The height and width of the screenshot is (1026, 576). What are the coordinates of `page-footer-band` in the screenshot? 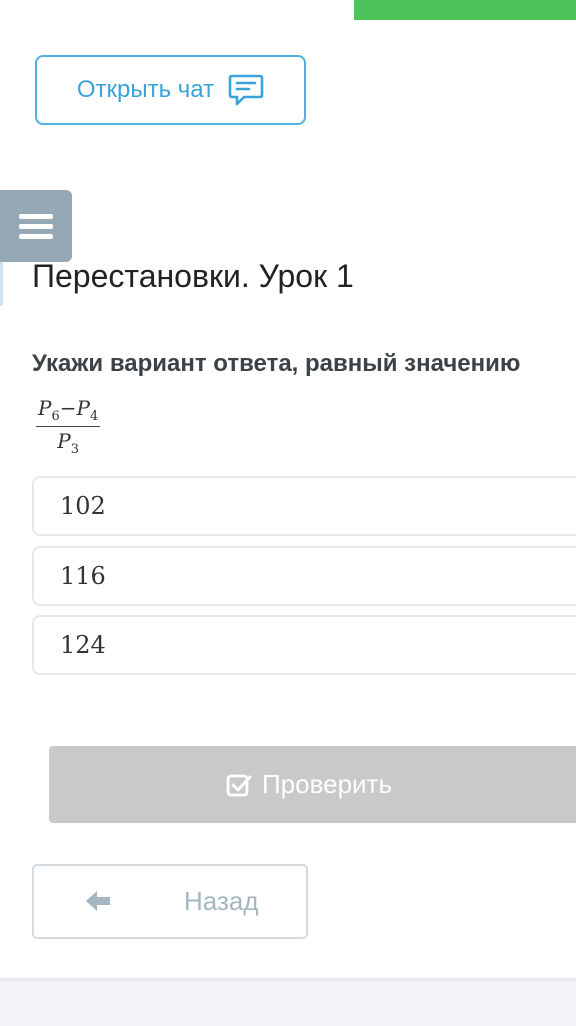 It's located at (288, 1002).